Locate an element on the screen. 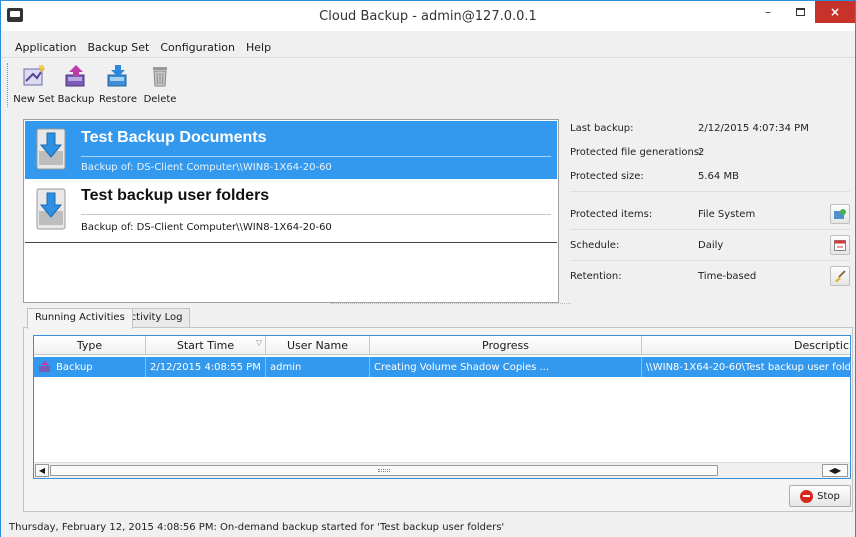 This screenshot has height=537, width=856. prop-value: Time-based is located at coordinates (727, 276).